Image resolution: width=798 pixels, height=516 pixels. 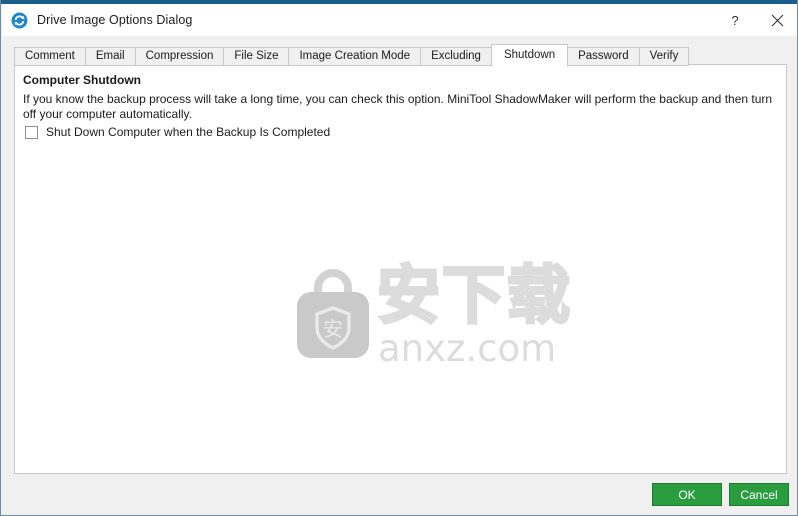 What do you see at coordinates (399, 20) in the screenshot?
I see `title-bar: Drive Image Options Dialog ?` at bounding box center [399, 20].